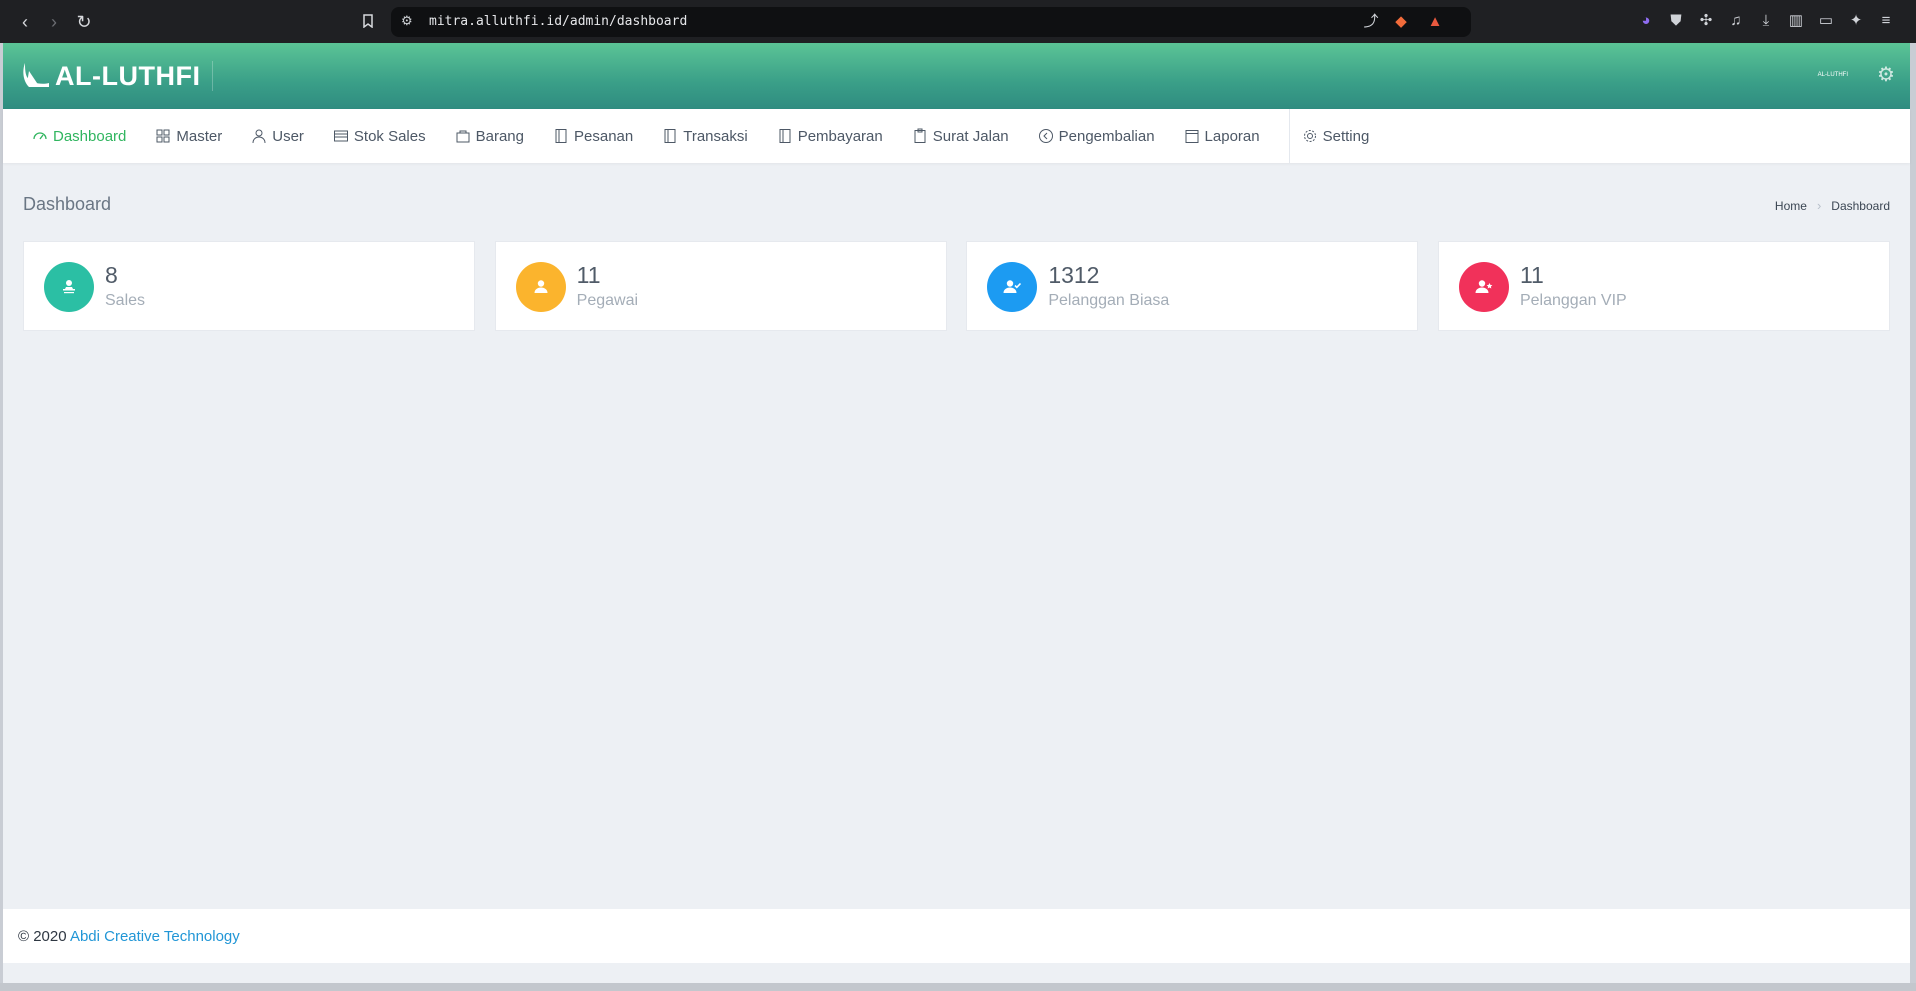 The height and width of the screenshot is (991, 1916). What do you see at coordinates (40, 136) in the screenshot?
I see `dashboard-icon` at bounding box center [40, 136].